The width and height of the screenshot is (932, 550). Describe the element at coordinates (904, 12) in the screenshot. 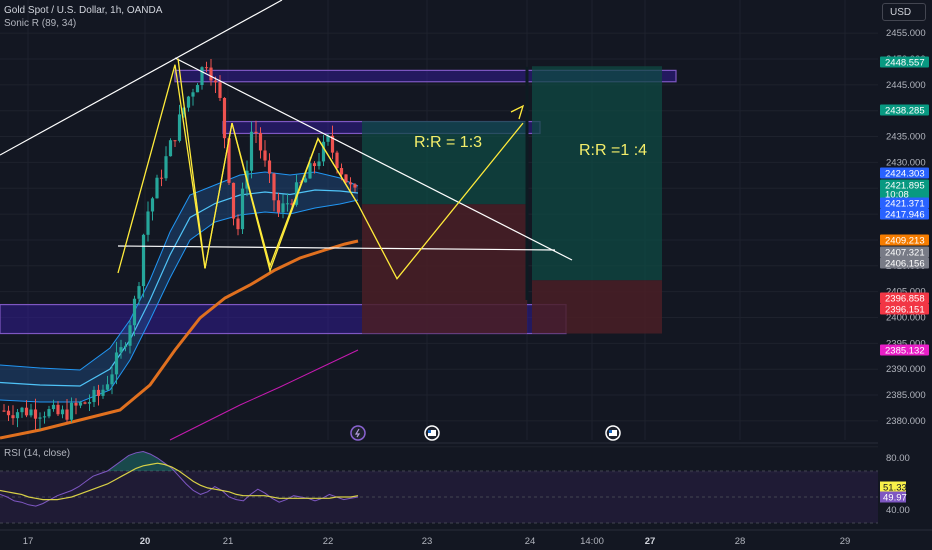

I see `currency-button: USD` at that location.